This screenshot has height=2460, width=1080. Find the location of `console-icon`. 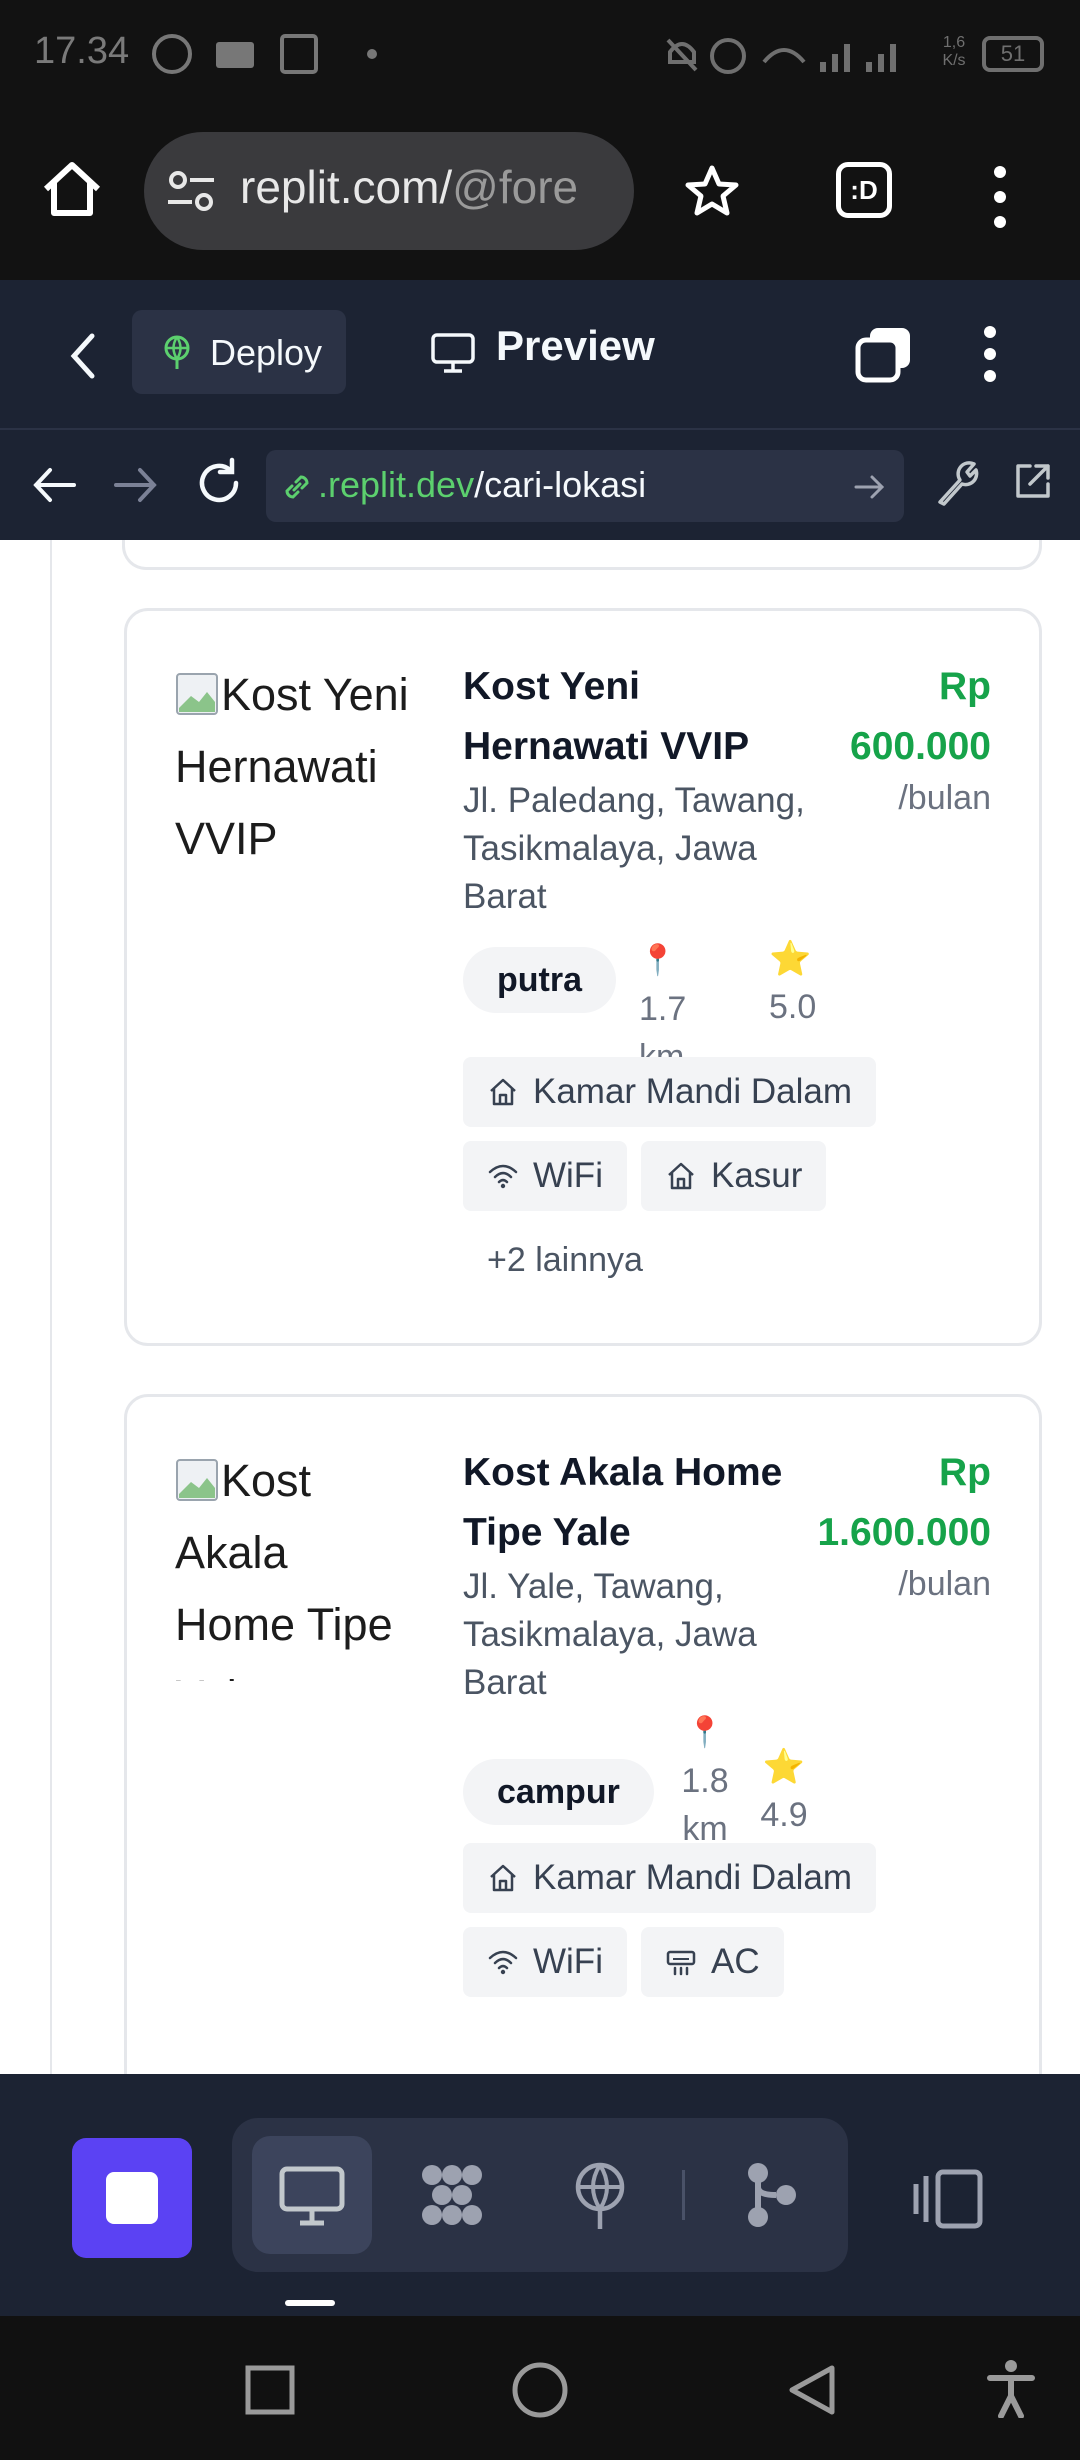

console-icon is located at coordinates (452, 2195).